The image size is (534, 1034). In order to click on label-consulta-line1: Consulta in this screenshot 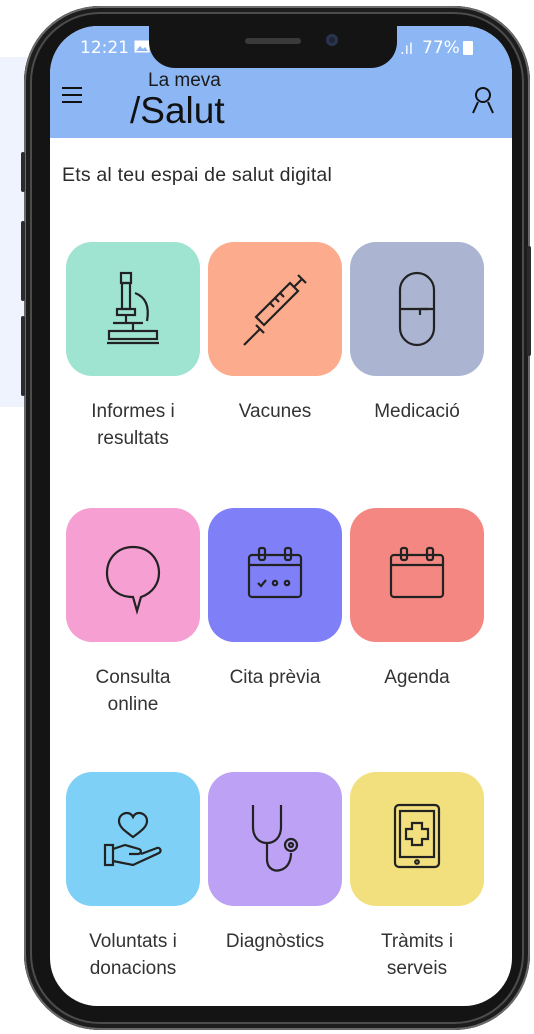, I will do `click(133, 677)`.